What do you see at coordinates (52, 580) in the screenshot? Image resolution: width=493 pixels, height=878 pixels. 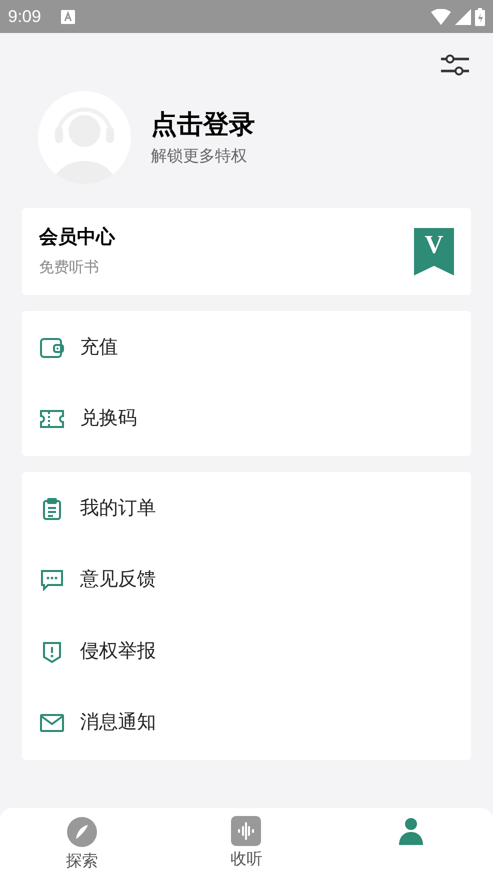 I see `chat-icon` at bounding box center [52, 580].